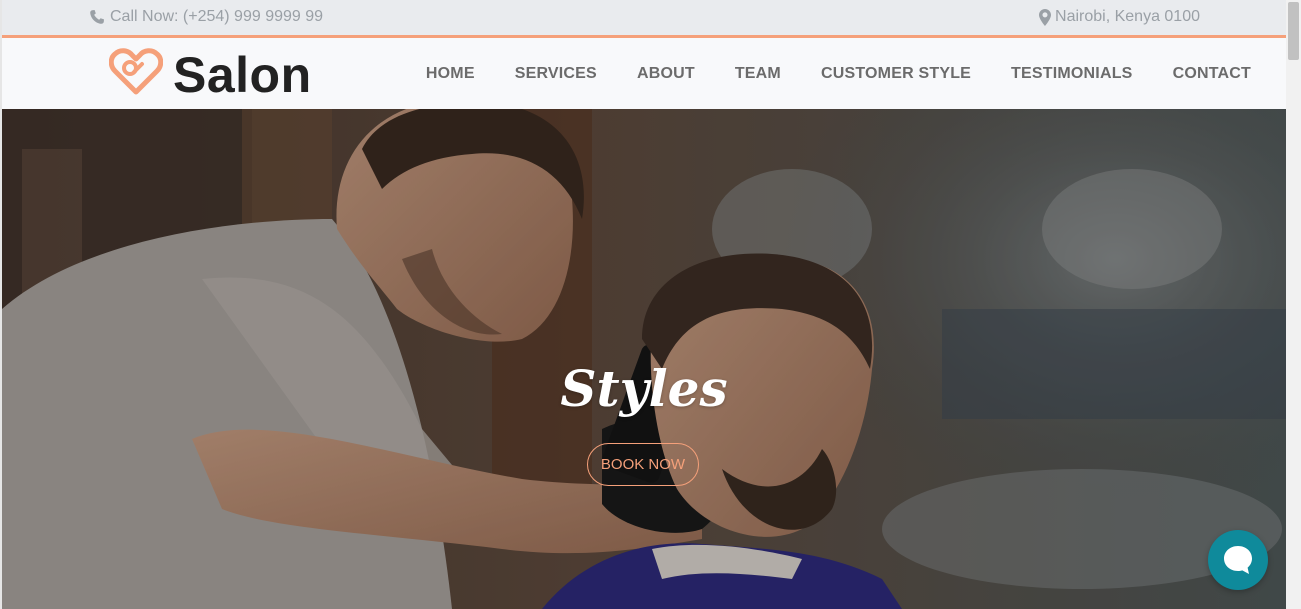 The width and height of the screenshot is (1301, 609). What do you see at coordinates (1127, 16) in the screenshot?
I see `location-text: Nairobi, Kenya 0100` at bounding box center [1127, 16].